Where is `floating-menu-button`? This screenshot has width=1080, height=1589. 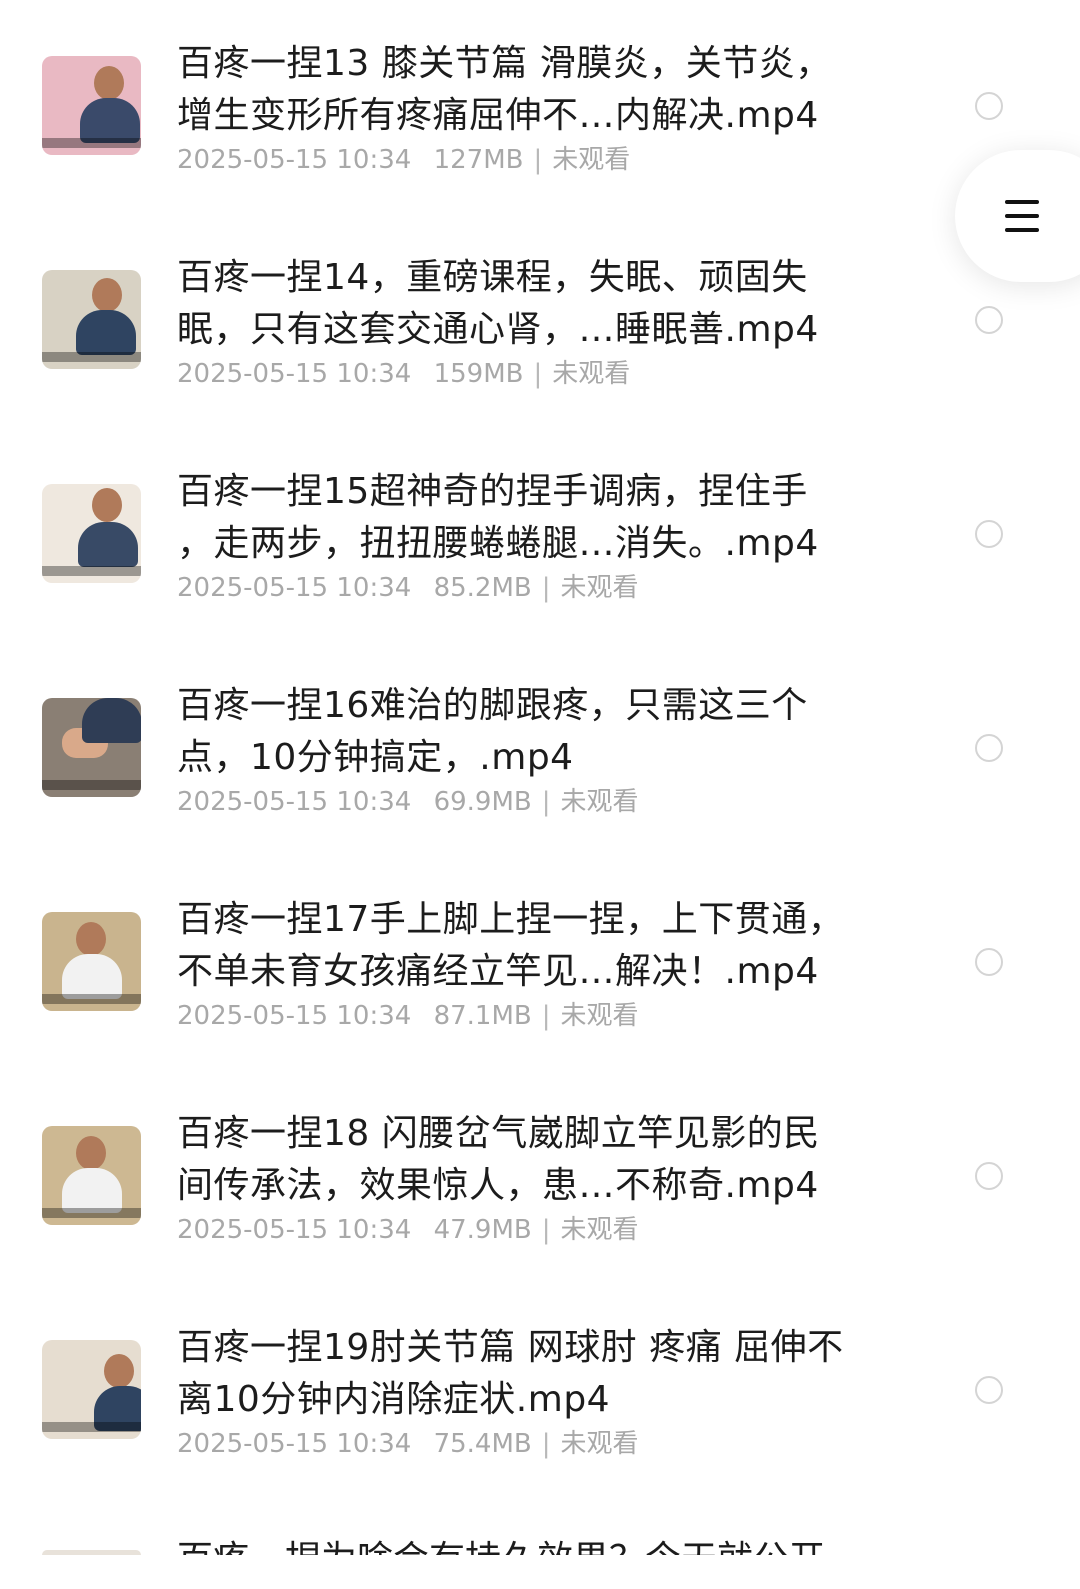
floating-menu-button is located at coordinates (1017, 216).